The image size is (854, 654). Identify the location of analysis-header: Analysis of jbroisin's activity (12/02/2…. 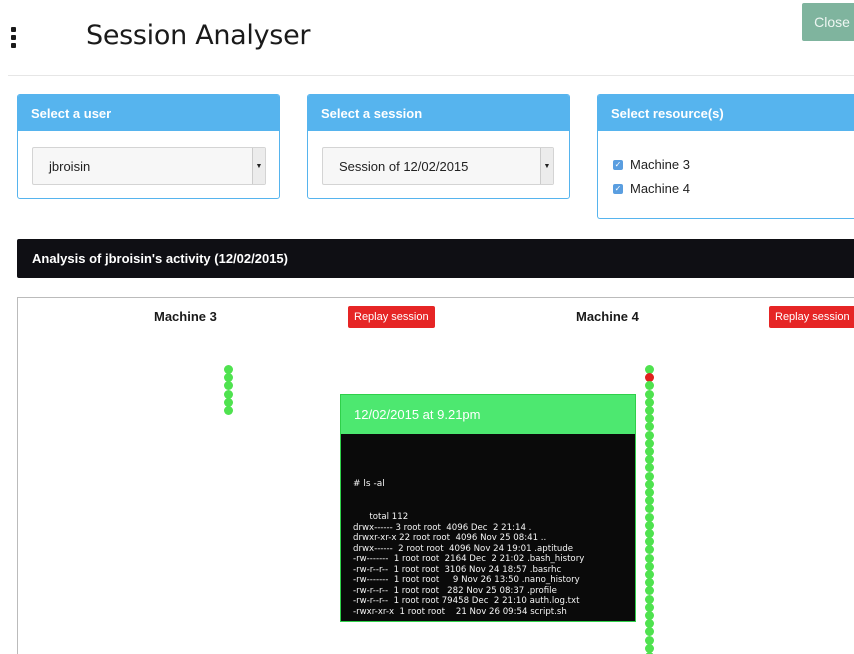
(435, 258).